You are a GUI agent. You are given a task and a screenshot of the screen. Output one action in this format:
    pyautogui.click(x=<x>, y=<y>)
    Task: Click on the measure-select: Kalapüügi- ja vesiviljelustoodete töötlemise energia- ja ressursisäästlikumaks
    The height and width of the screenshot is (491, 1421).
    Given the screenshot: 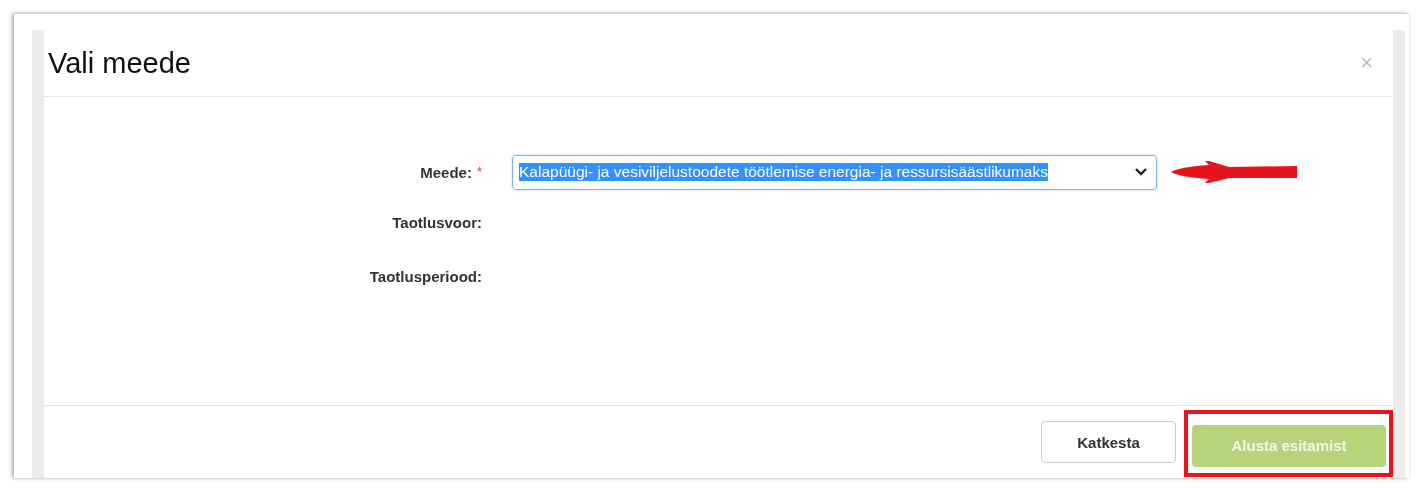 What is the action you would take?
    pyautogui.click(x=834, y=172)
    